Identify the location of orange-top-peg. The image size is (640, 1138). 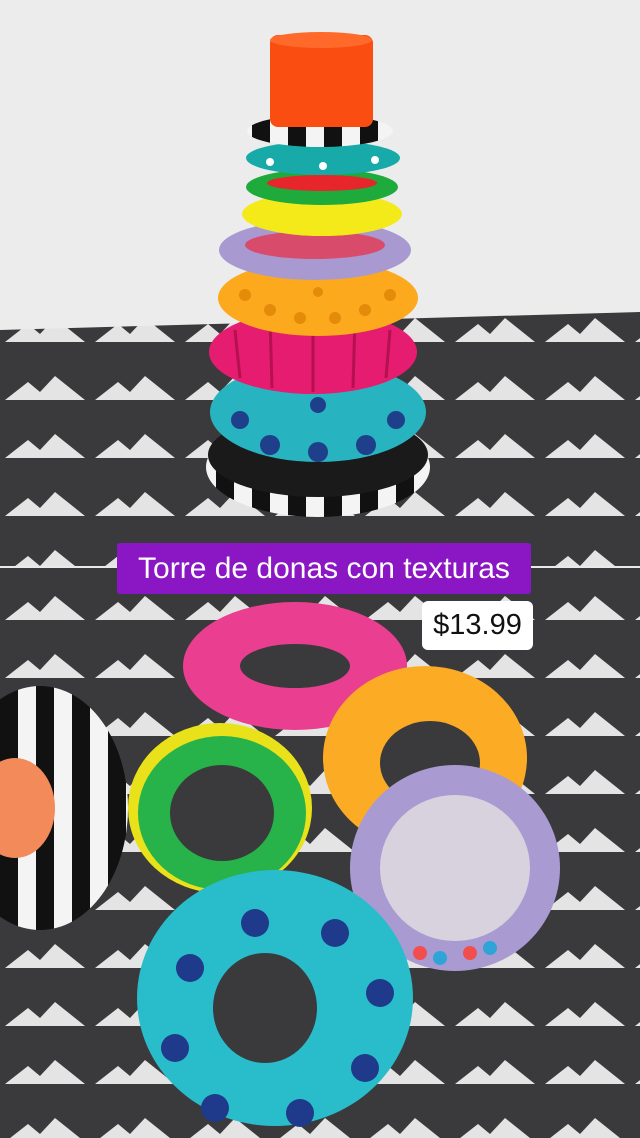
(321, 81).